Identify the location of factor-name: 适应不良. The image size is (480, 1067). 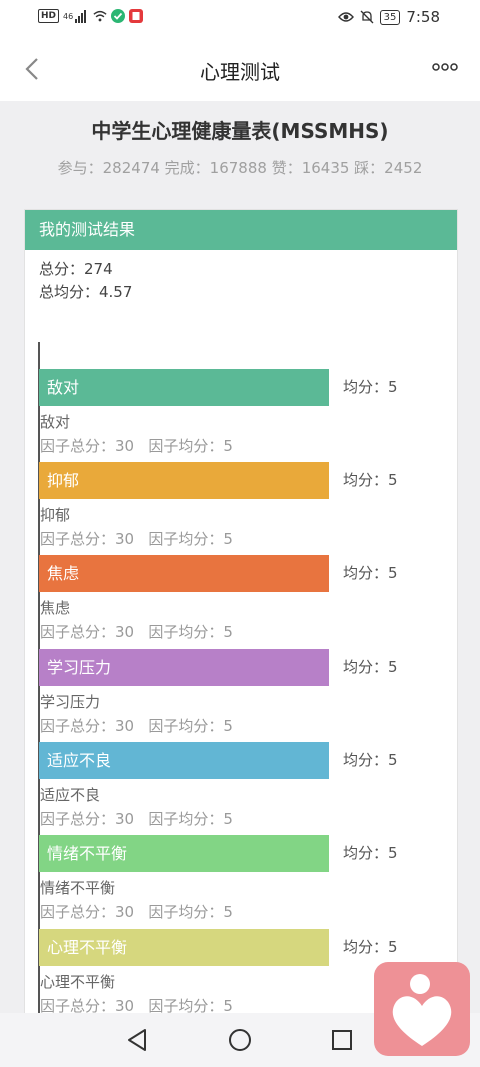
(70, 795).